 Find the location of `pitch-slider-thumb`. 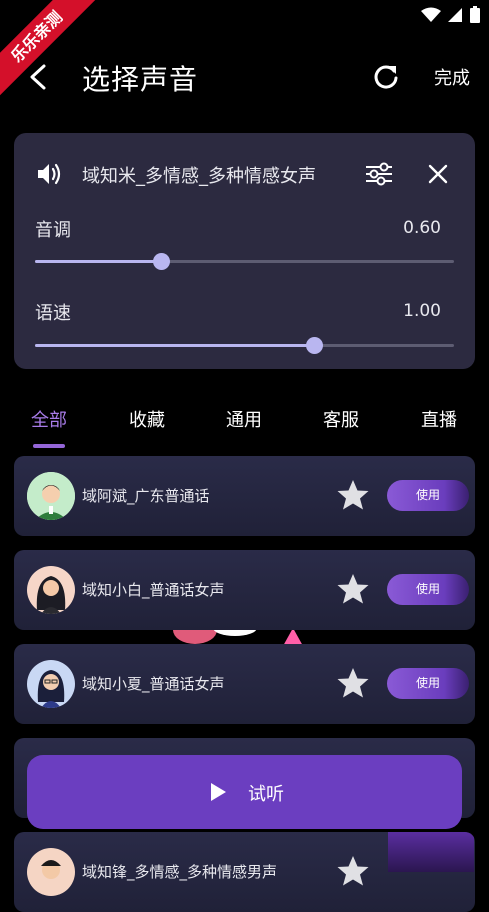

pitch-slider-thumb is located at coordinates (161, 261).